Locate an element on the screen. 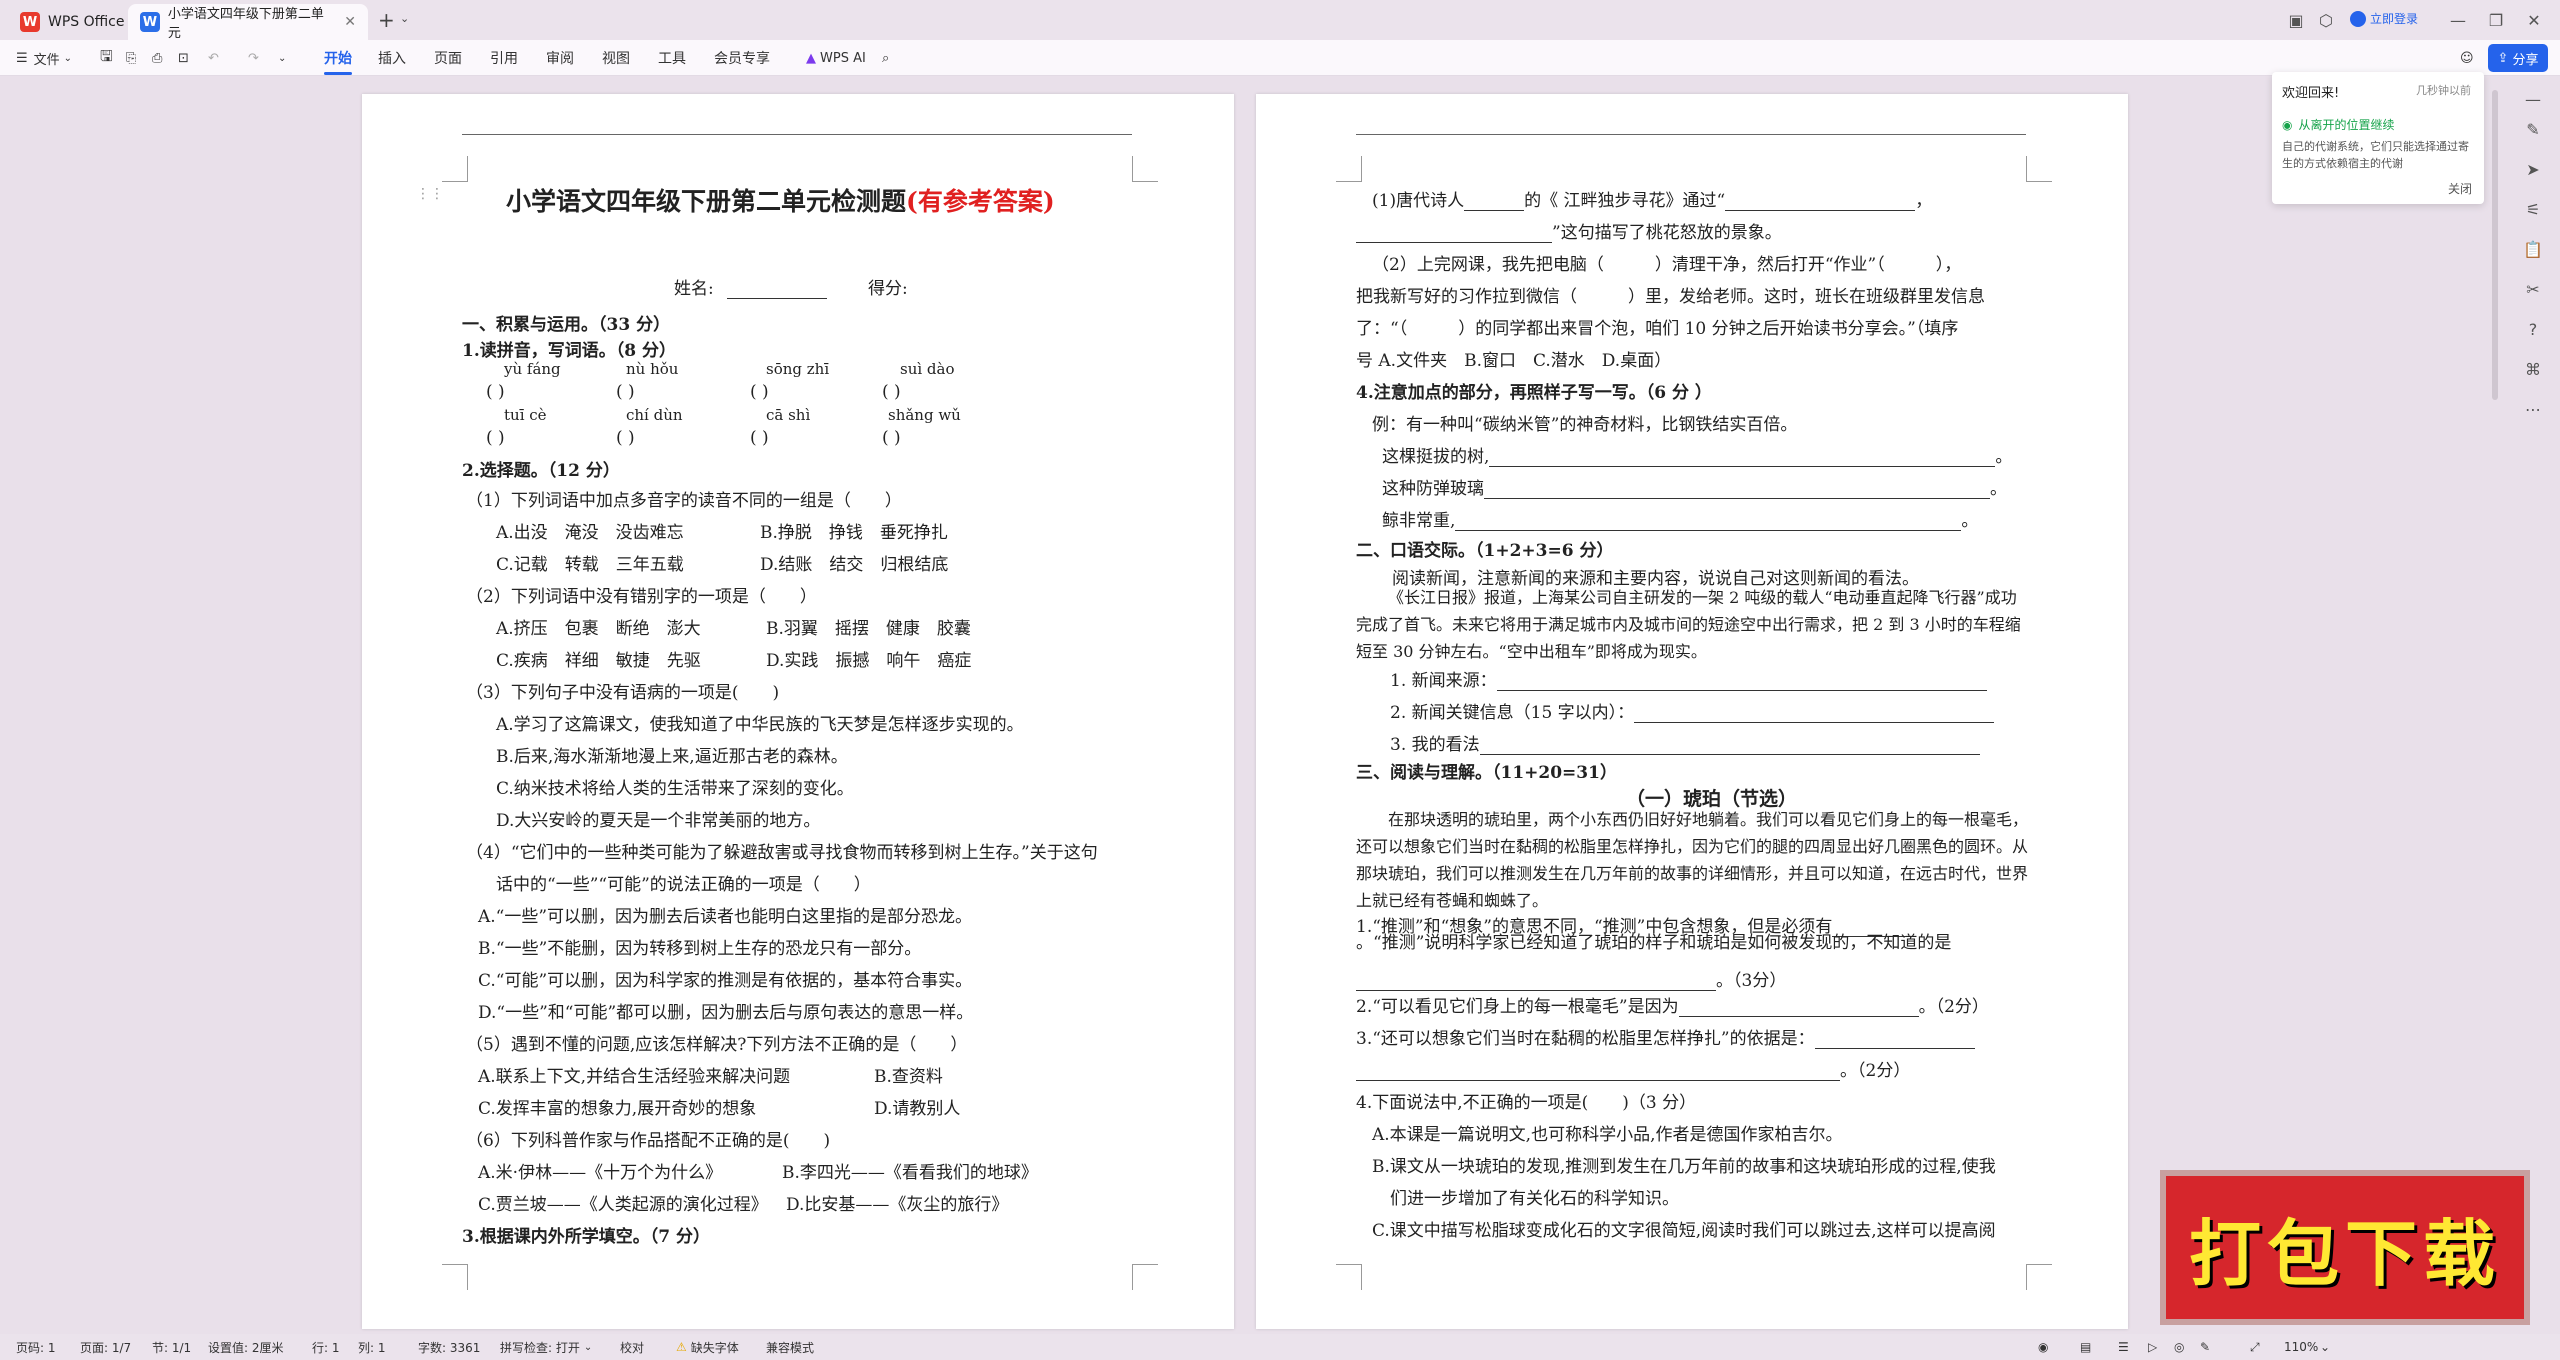  status-proofread: 校对 is located at coordinates (632, 1347).